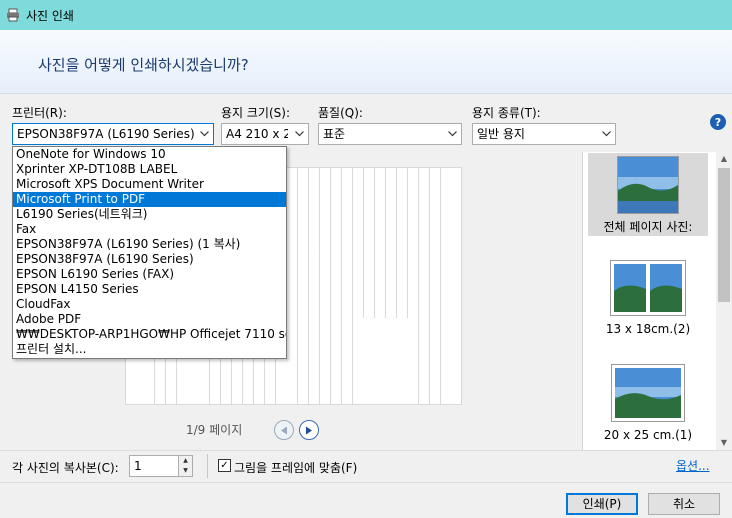  I want to click on scroll-down-icon: ▼, so click(724, 443).